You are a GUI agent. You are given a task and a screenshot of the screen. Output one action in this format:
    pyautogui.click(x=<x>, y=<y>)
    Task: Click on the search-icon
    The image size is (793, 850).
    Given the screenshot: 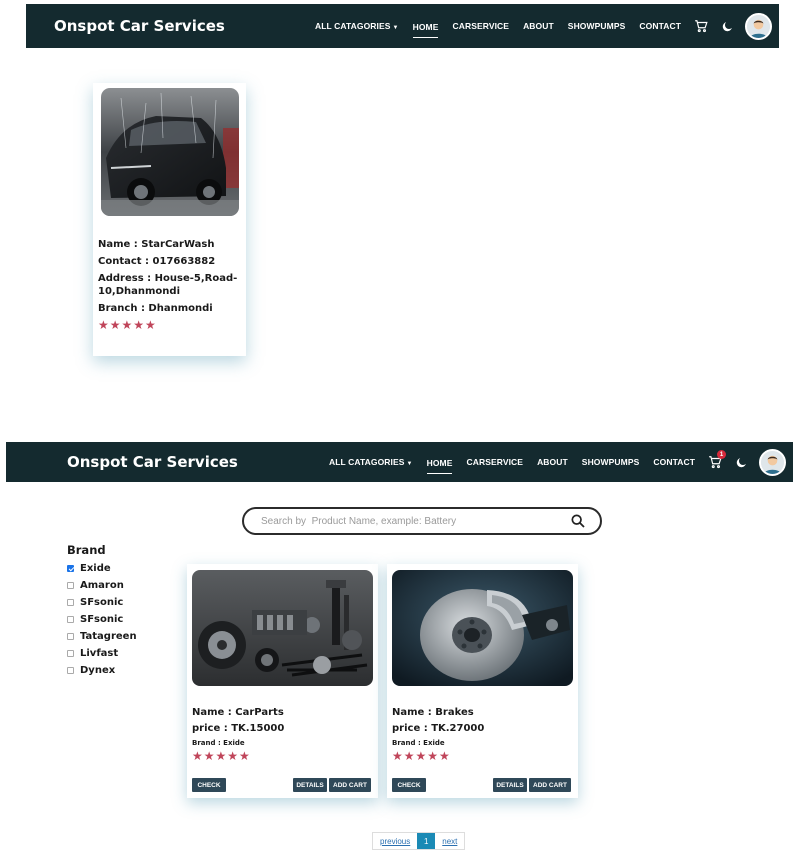 What is the action you would take?
    pyautogui.click(x=578, y=523)
    